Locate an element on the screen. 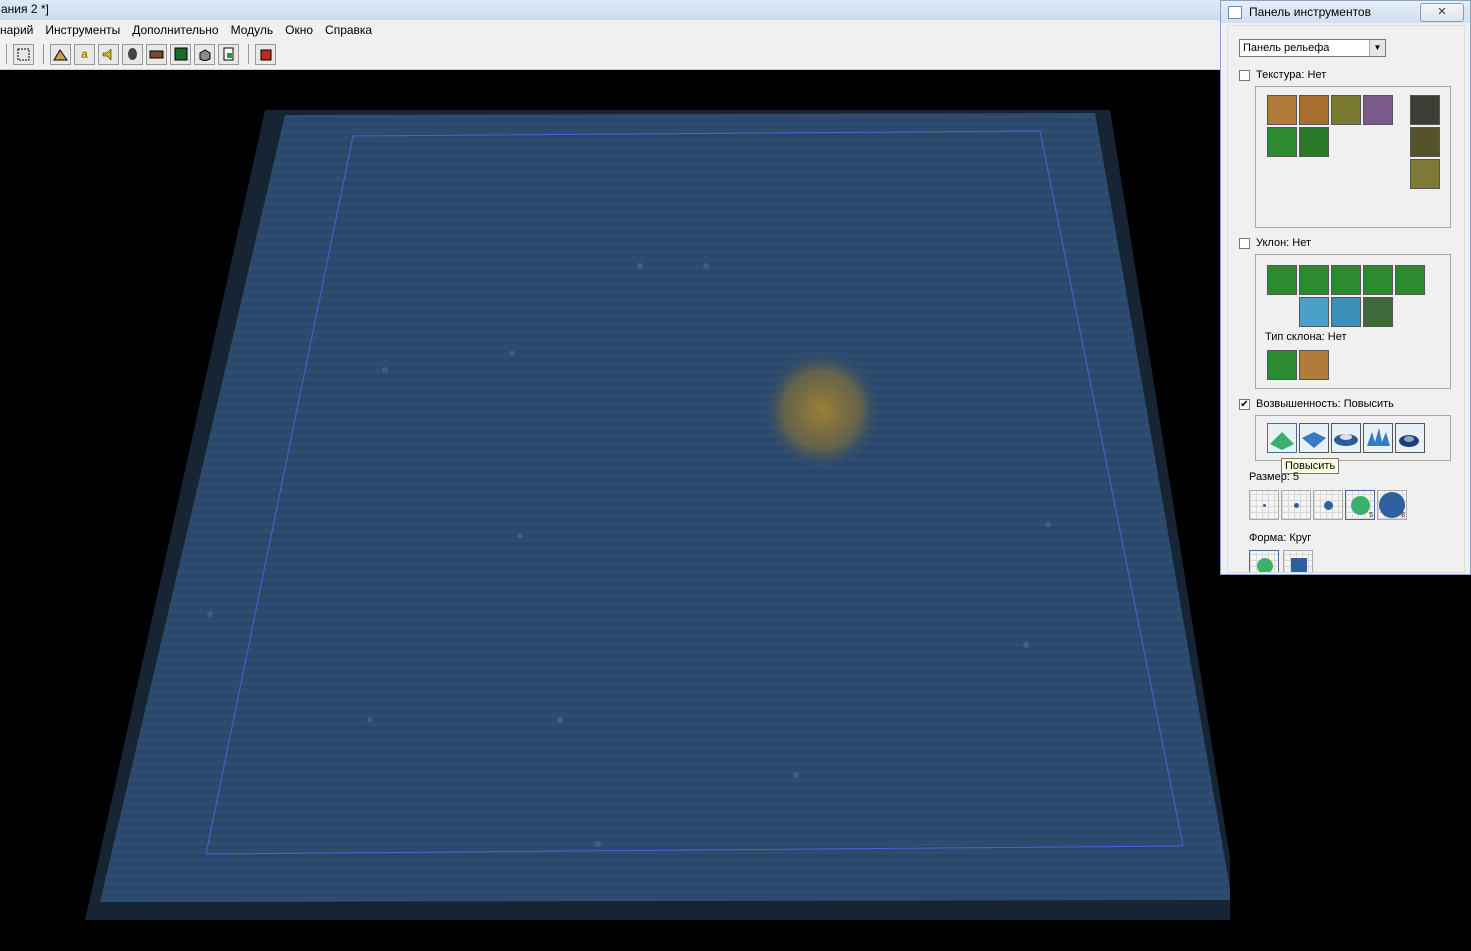 The image size is (1471, 951). slope-type-label: Тип склона: Нет is located at coordinates (1306, 337).